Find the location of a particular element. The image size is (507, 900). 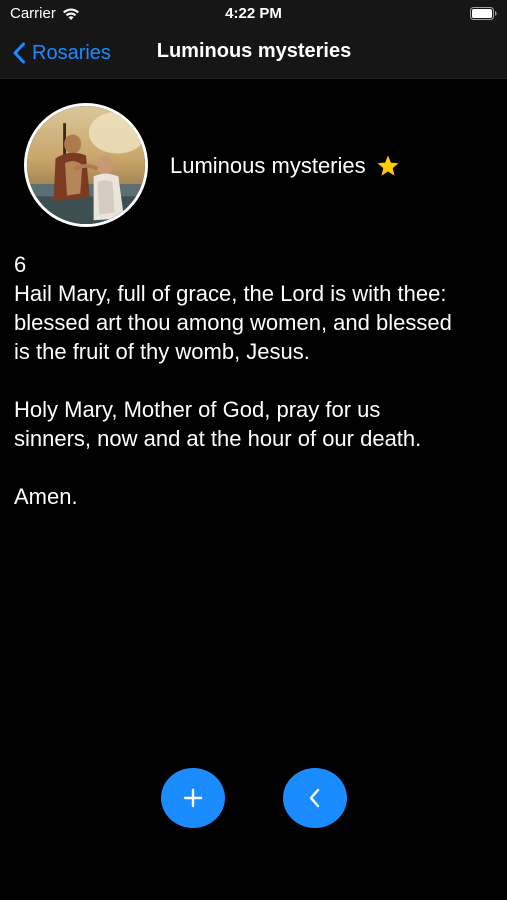

prayer-line: Holy Mary, Mother of God, pray for us is located at coordinates (197, 409).